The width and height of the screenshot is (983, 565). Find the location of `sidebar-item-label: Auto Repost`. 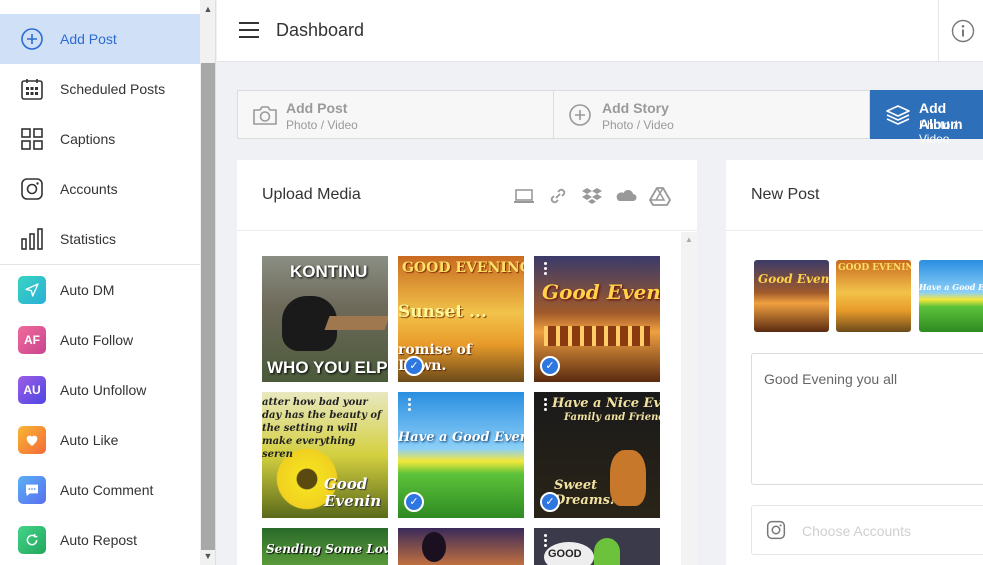

sidebar-item-label: Auto Repost is located at coordinates (99, 540).